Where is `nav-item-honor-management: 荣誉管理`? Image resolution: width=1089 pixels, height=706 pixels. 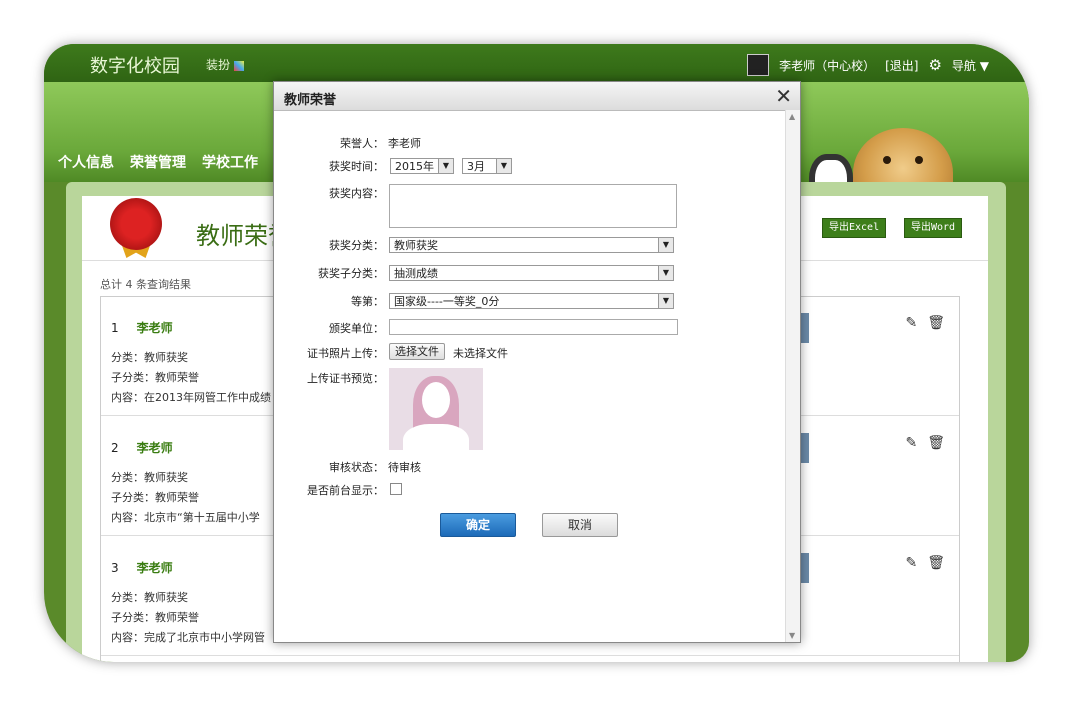 nav-item-honor-management: 荣誉管理 is located at coordinates (158, 162).